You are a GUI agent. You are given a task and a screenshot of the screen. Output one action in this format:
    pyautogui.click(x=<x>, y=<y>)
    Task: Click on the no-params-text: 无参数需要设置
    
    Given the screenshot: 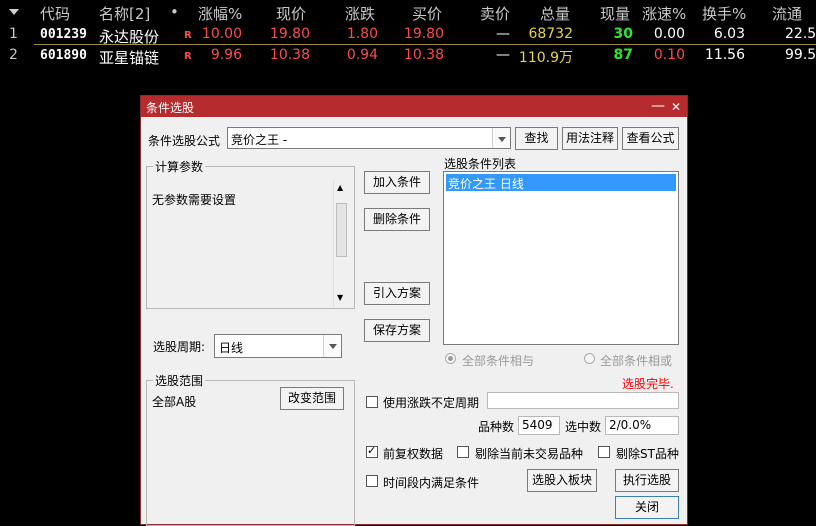 What is the action you would take?
    pyautogui.click(x=194, y=200)
    